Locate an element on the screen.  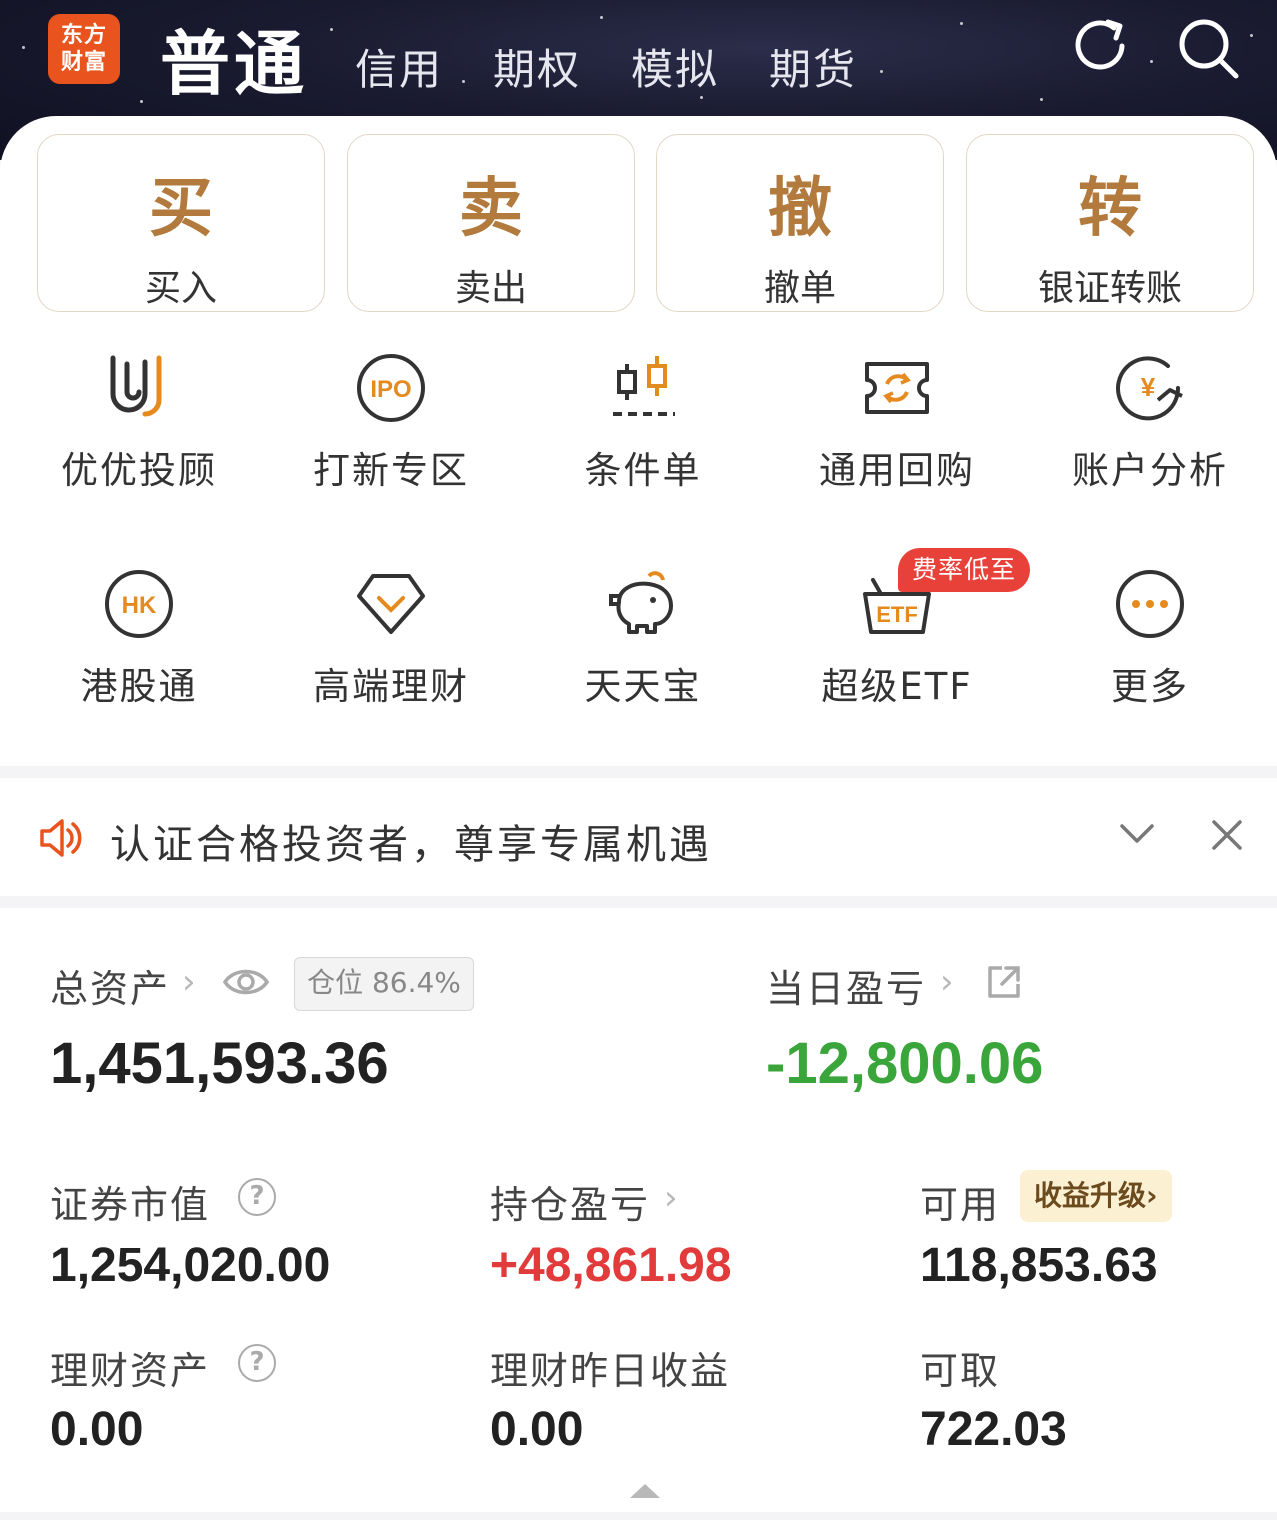
more-icon is located at coordinates (1150, 604).